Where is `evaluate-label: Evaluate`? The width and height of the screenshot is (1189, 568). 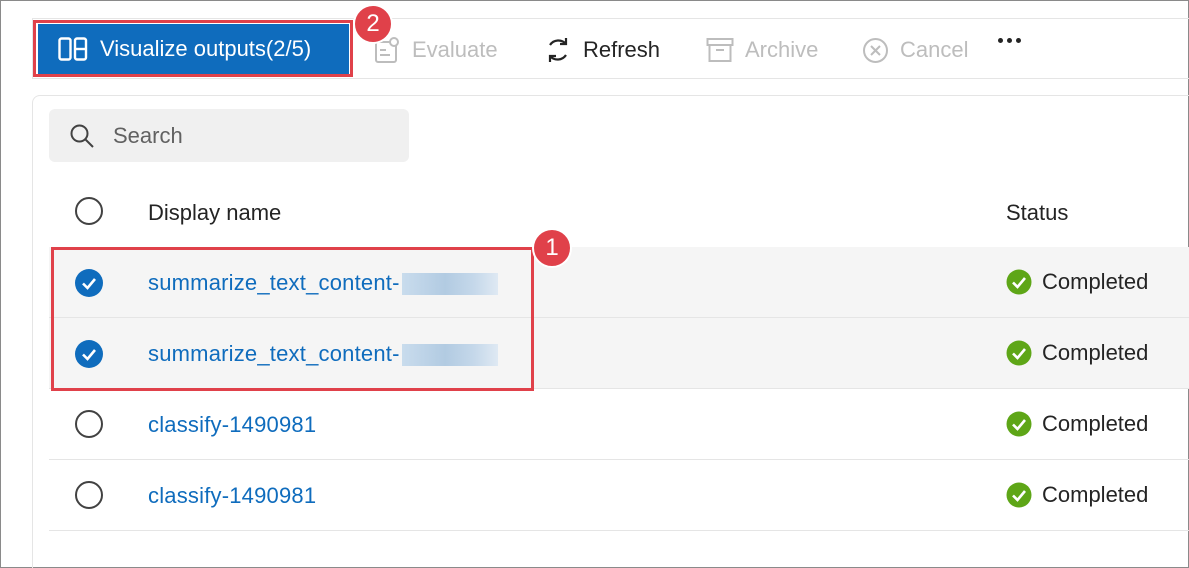 evaluate-label: Evaluate is located at coordinates (455, 49).